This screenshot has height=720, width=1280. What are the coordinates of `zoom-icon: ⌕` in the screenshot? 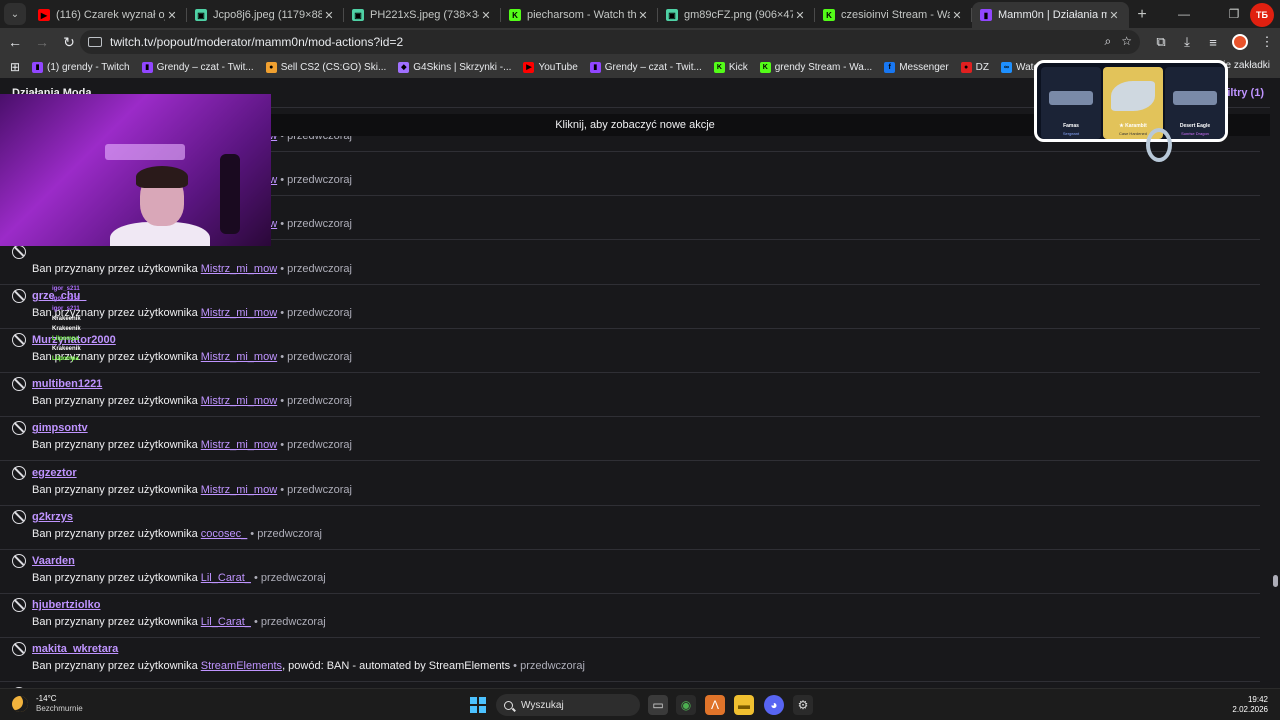 It's located at (1108, 41).